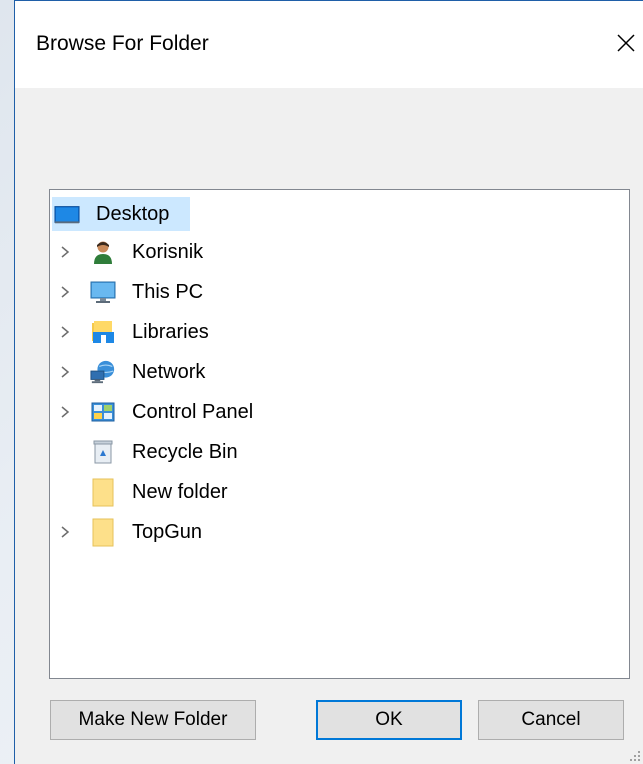 This screenshot has width=643, height=764. What do you see at coordinates (330, 214) in the screenshot?
I see `tree-item-desktop: Desktop` at bounding box center [330, 214].